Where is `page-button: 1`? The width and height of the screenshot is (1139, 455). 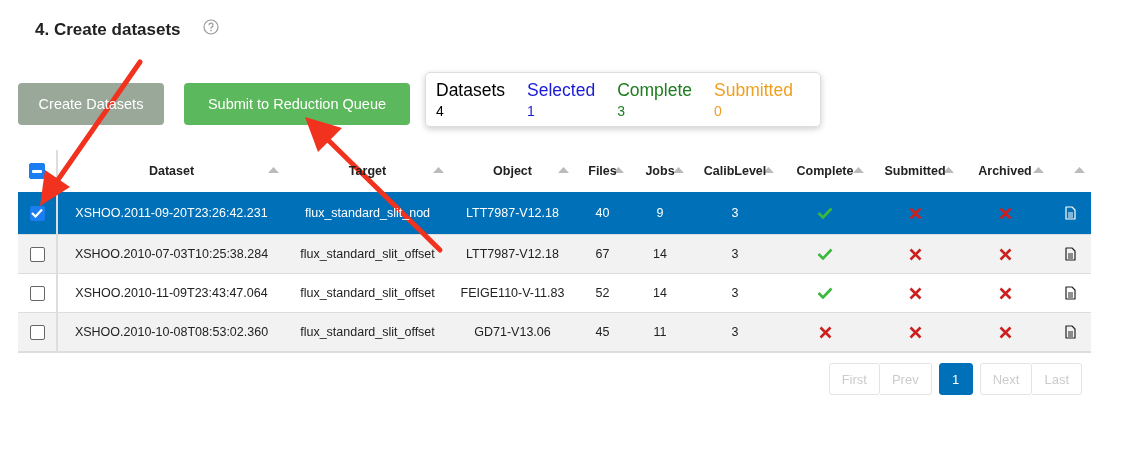
page-button: 1 is located at coordinates (955, 379).